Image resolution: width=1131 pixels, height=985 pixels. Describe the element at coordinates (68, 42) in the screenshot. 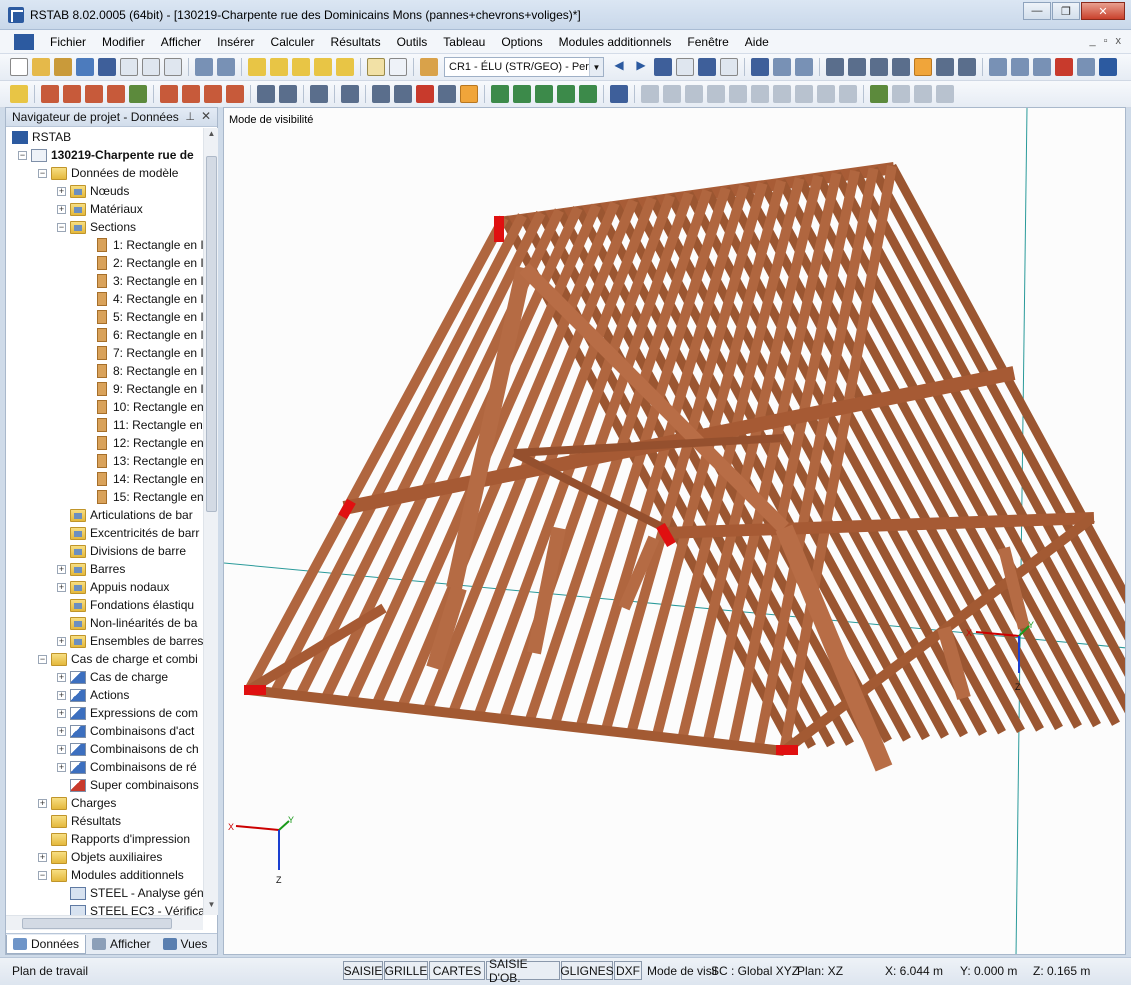

I see `menu-fichier: Fichier` at that location.